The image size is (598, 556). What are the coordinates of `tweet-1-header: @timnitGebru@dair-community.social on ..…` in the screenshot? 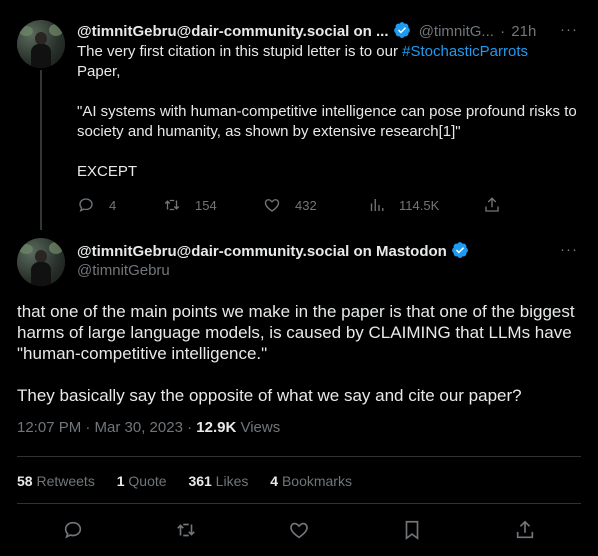 It's located at (327, 31).